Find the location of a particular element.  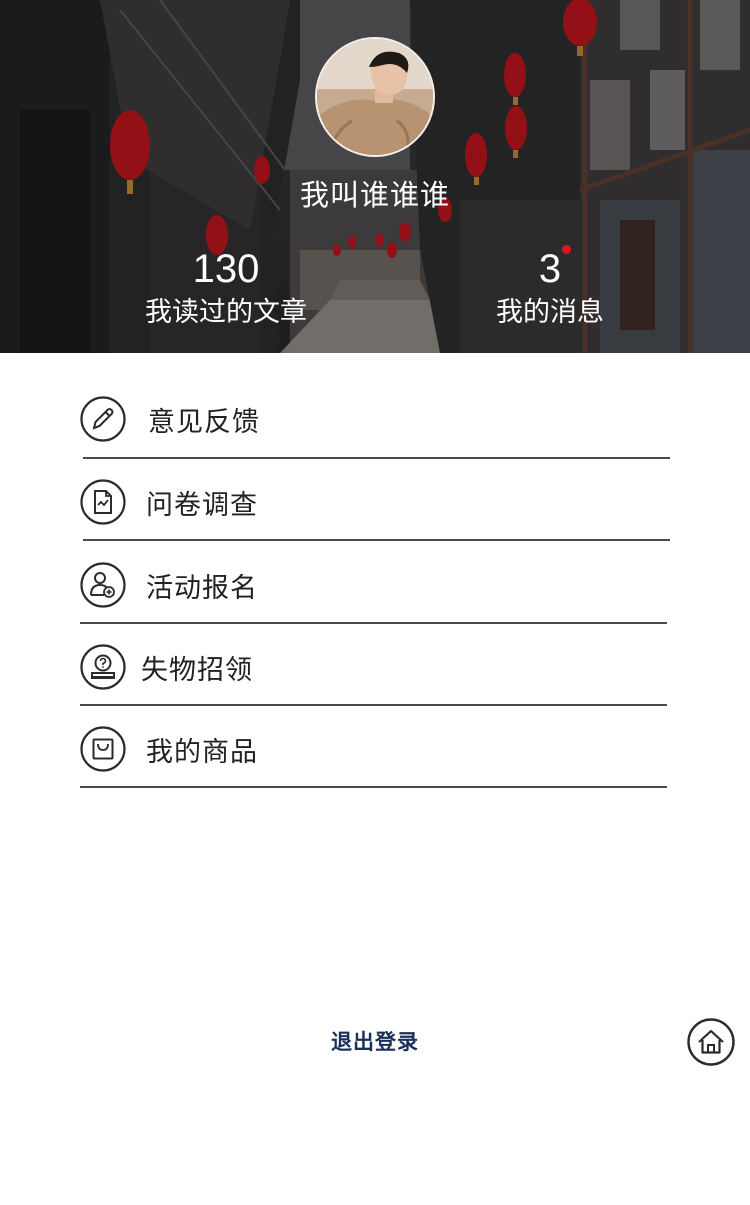

stat-articles-read-count: 130 is located at coordinates (226, 269).